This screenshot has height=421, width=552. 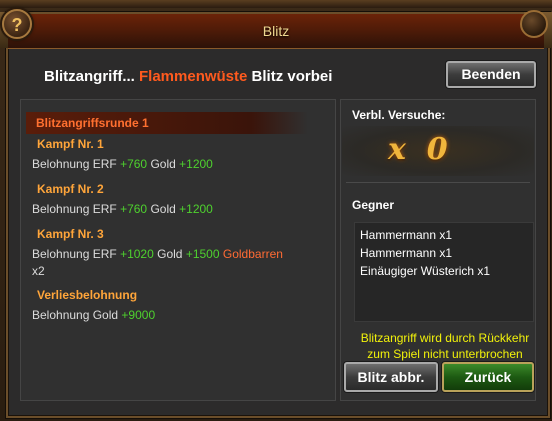 I want to click on enemies-label: Gegner, so click(x=373, y=205).